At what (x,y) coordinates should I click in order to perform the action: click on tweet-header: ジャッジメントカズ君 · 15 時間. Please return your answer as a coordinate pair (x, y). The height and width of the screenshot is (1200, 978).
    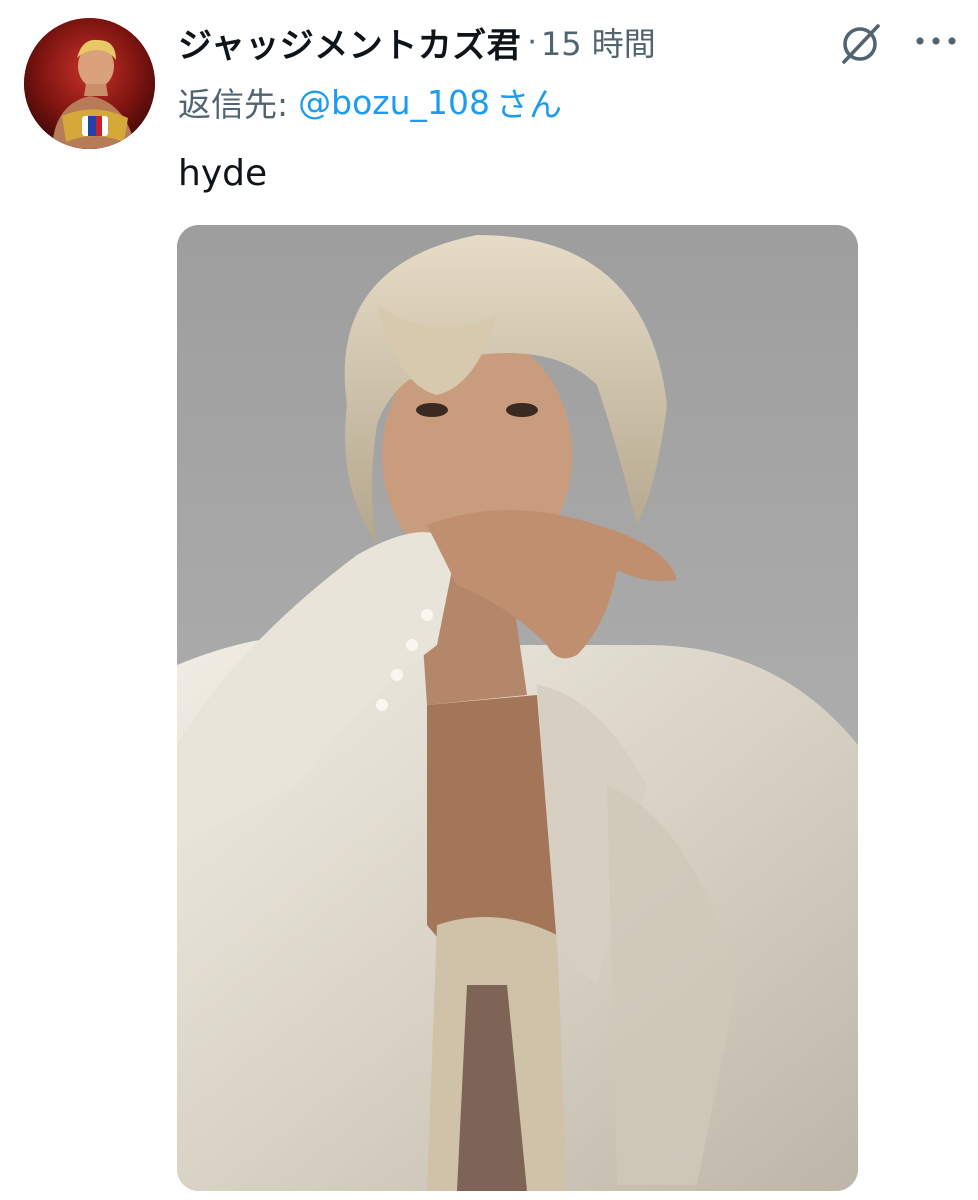
    Looking at the image, I should click on (417, 42).